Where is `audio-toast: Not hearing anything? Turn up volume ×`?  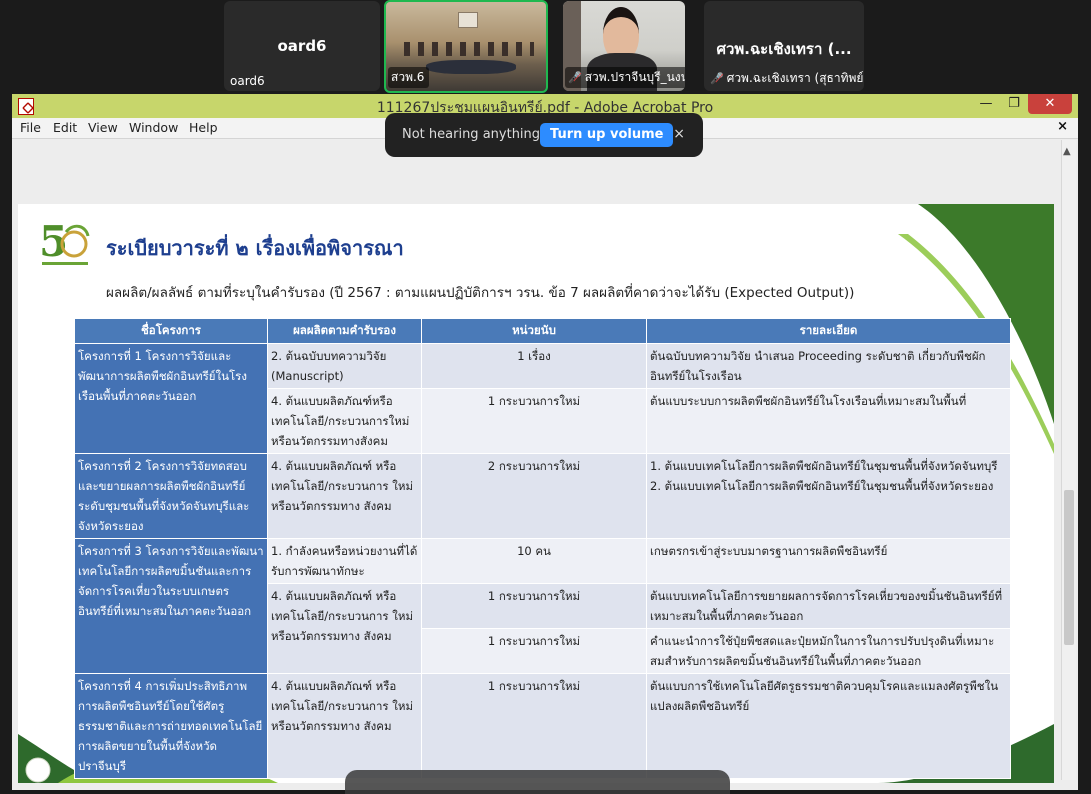 audio-toast: Not hearing anything? Turn up volume × is located at coordinates (544, 135).